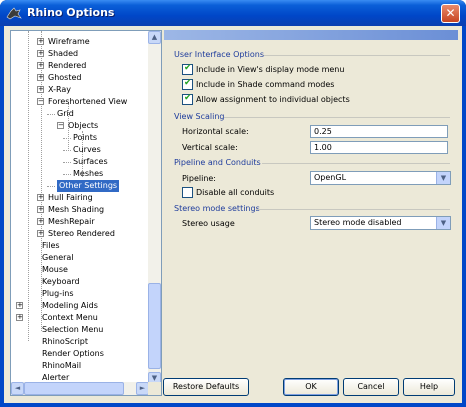 Image resolution: width=466 pixels, height=407 pixels. What do you see at coordinates (429, 387) in the screenshot?
I see `help-button: Help` at bounding box center [429, 387].